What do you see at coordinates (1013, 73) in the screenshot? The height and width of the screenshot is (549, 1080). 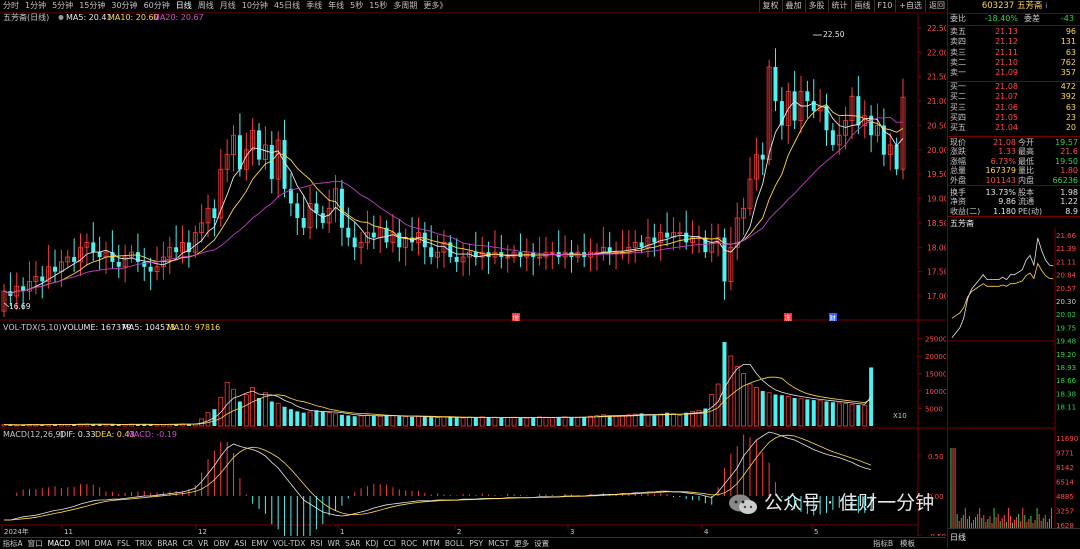 I see `ask-row-4: 卖一 21.09 357` at bounding box center [1013, 73].